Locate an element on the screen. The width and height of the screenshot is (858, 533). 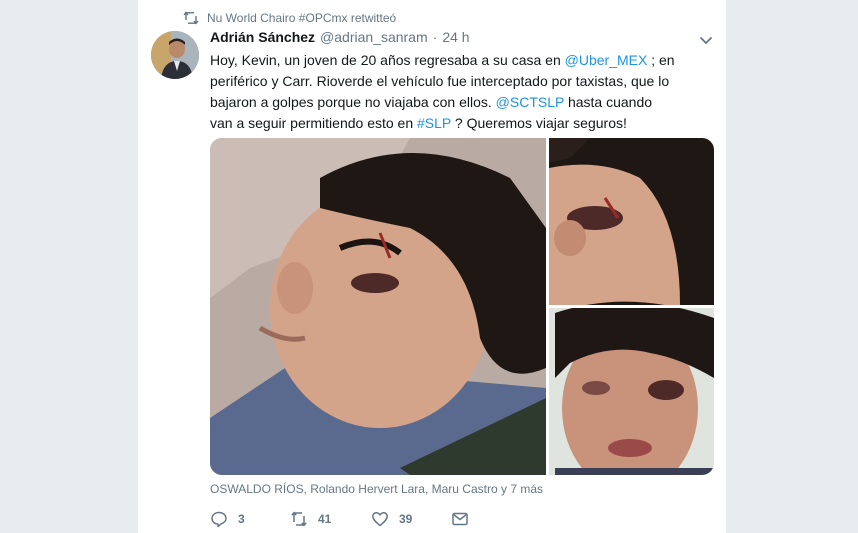
tweet-header: Adrián Sánchez @adrian_sanram · 24 h is located at coordinates (453, 38).